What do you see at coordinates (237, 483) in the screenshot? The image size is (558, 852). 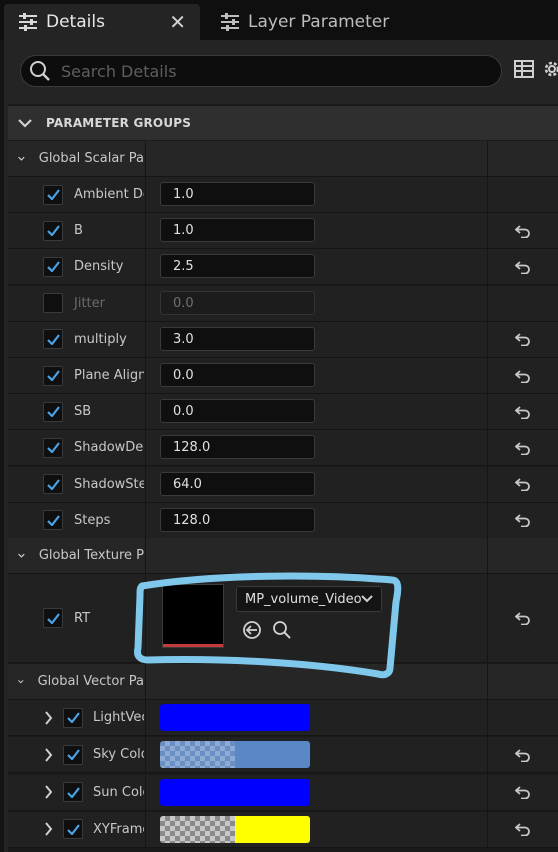 I see `param-value-input: 64.0` at bounding box center [237, 483].